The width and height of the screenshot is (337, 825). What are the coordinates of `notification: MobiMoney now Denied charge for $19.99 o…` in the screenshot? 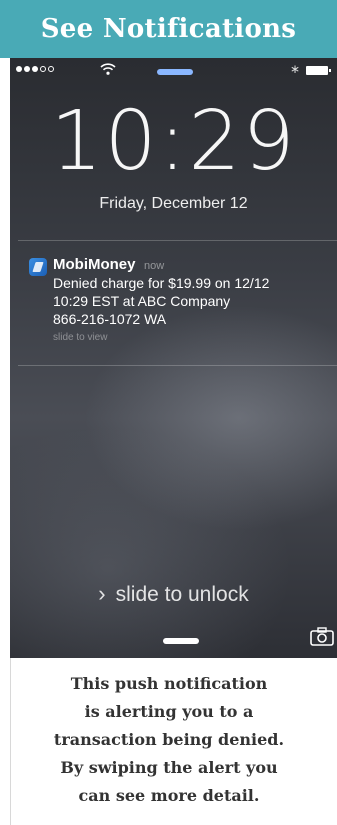 It's located at (173, 305).